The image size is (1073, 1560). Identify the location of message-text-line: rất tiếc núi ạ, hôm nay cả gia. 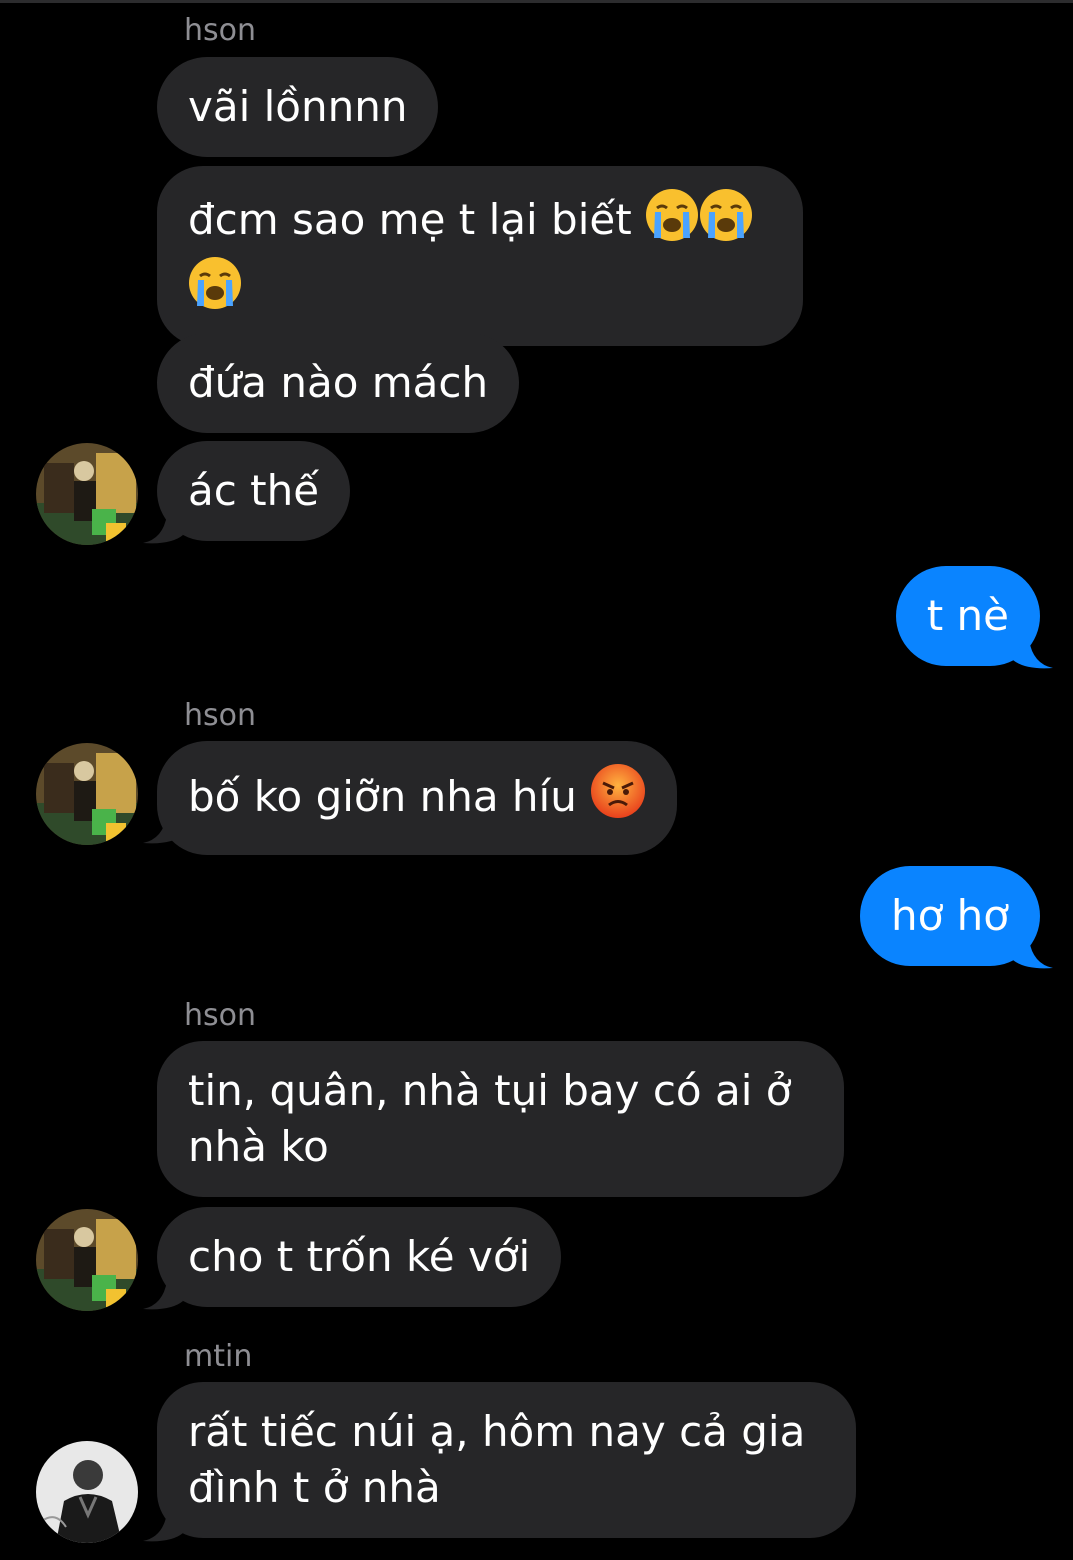
(497, 1431).